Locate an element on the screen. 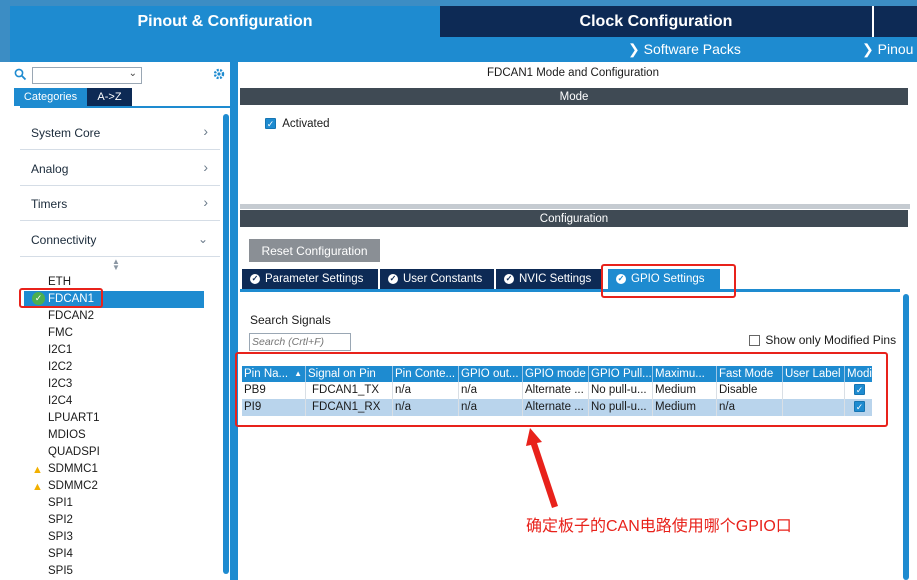  split-divider is located at coordinates (575, 206).